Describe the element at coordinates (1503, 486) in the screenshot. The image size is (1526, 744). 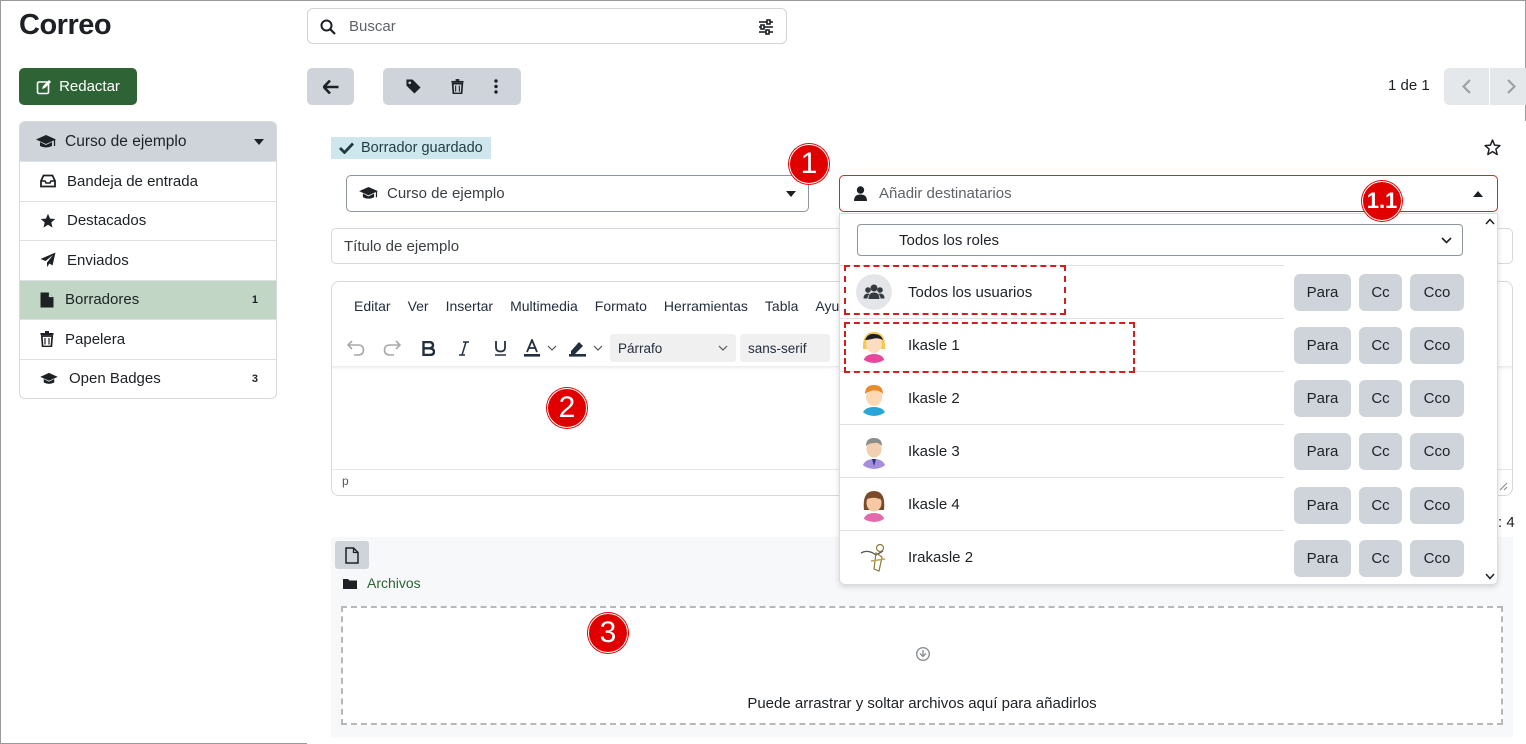
I see `resize-handle-icon` at that location.